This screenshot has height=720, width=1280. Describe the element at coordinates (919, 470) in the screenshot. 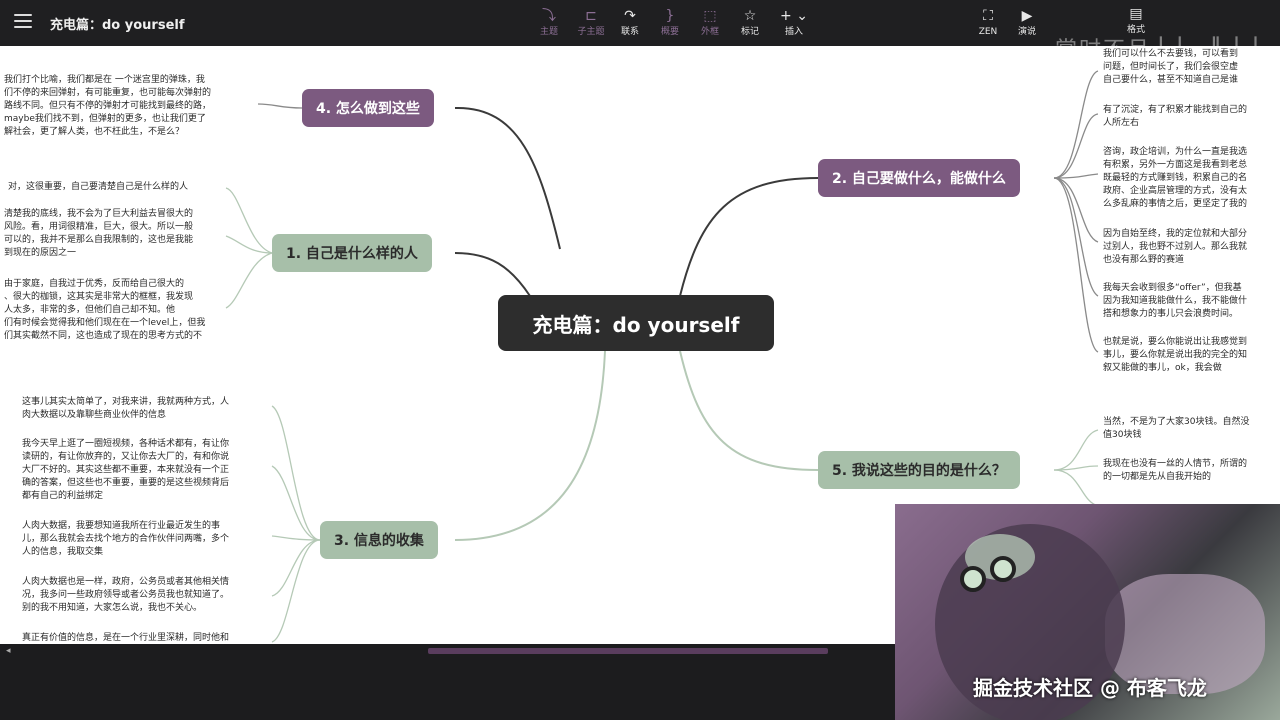

I see `topic-purpose: 5. 我说这些的目的是什么？` at that location.